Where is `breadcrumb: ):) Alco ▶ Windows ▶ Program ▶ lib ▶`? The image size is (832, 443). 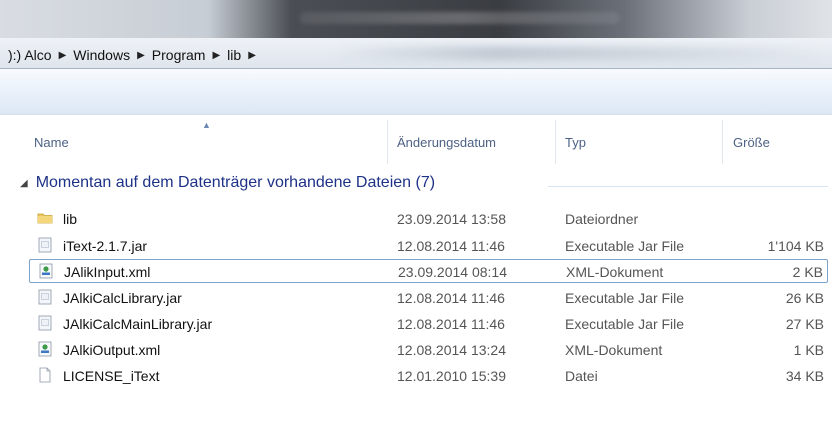
breadcrumb: ):) Alco ▶ Windows ▶ Program ▶ lib ▶ is located at coordinates (131, 55).